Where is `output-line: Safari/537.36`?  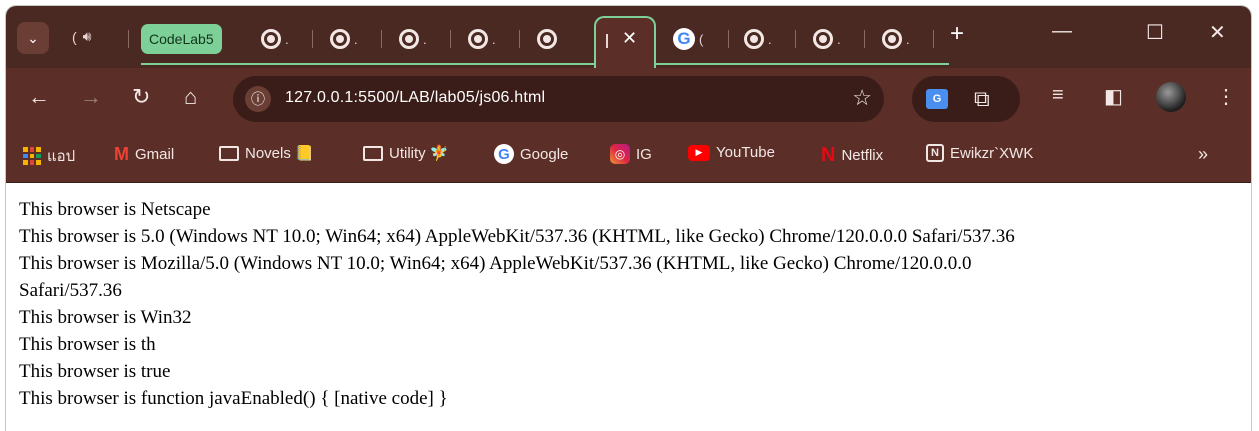 output-line: Safari/537.36 is located at coordinates (70, 290).